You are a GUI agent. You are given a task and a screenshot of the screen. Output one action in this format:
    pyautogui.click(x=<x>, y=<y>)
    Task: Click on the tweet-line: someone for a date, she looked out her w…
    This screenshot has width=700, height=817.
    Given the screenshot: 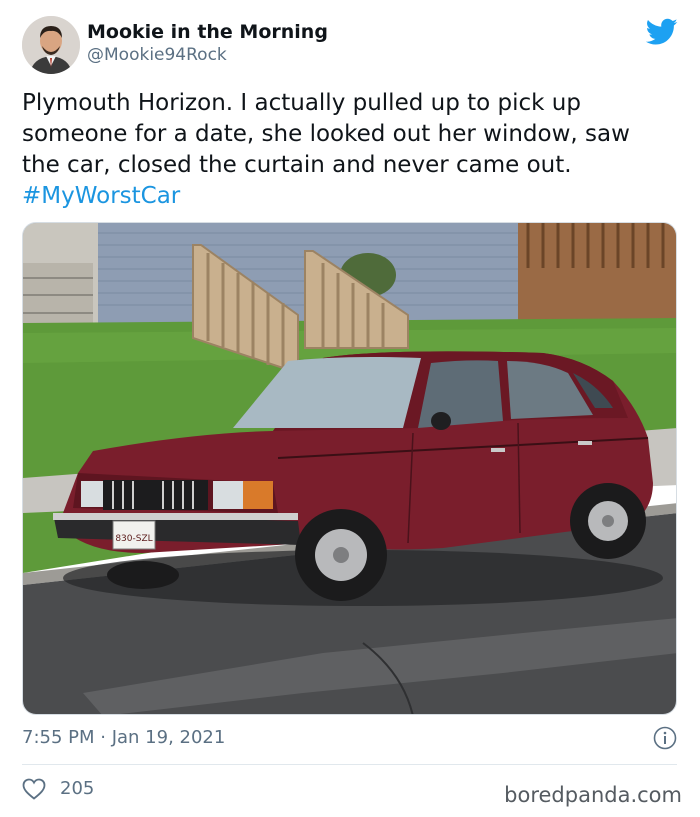 What is the action you would take?
    pyautogui.click(x=326, y=134)
    